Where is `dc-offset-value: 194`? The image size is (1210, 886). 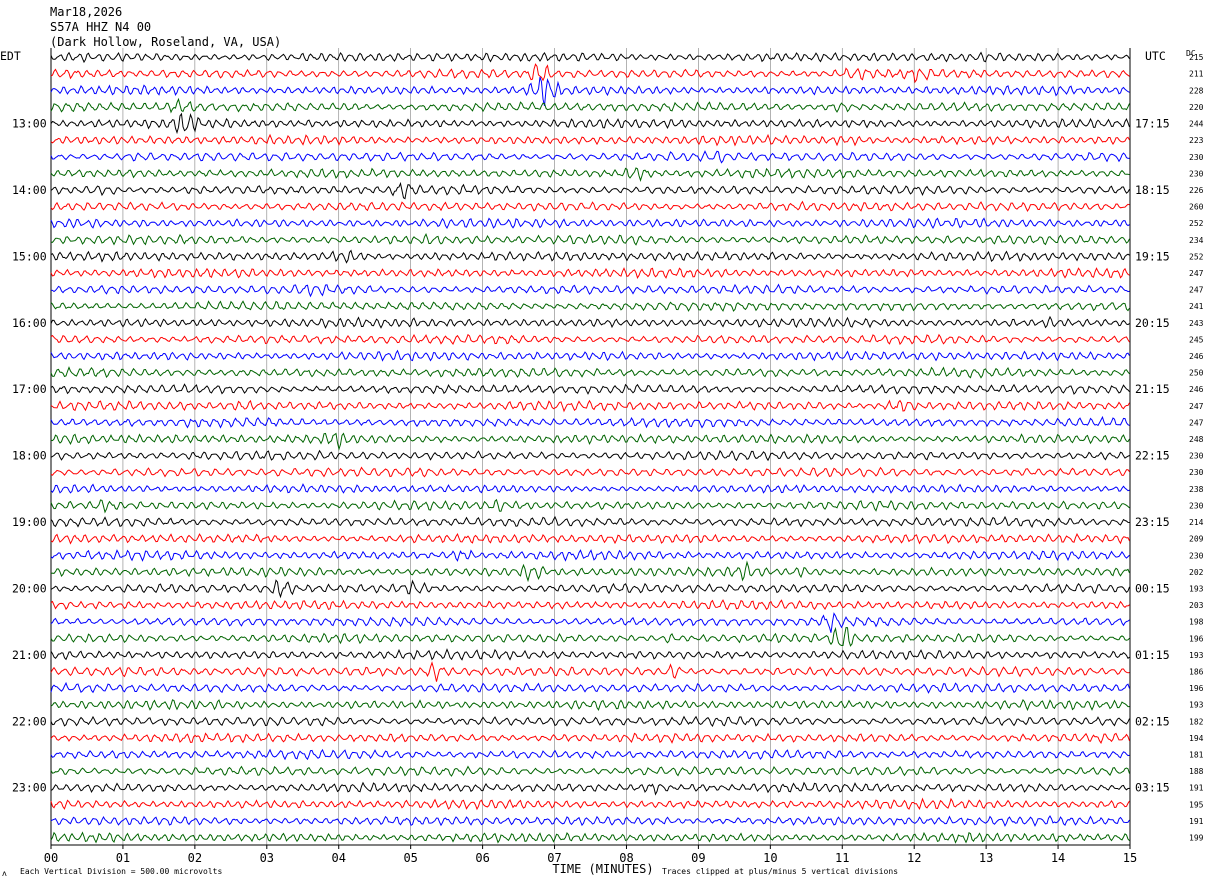 dc-offset-value: 194 is located at coordinates (1196, 738).